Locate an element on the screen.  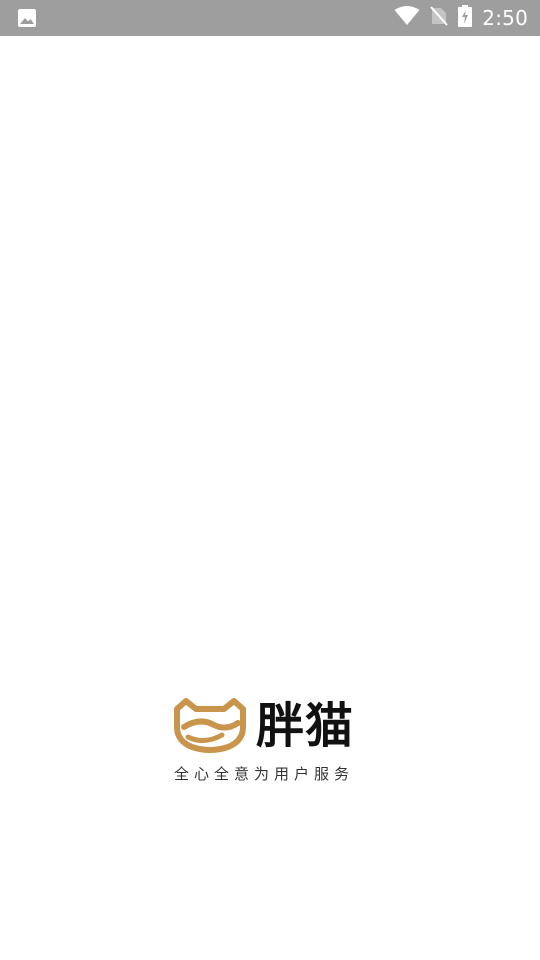
status-bar: 2:50 is located at coordinates (270, 18).